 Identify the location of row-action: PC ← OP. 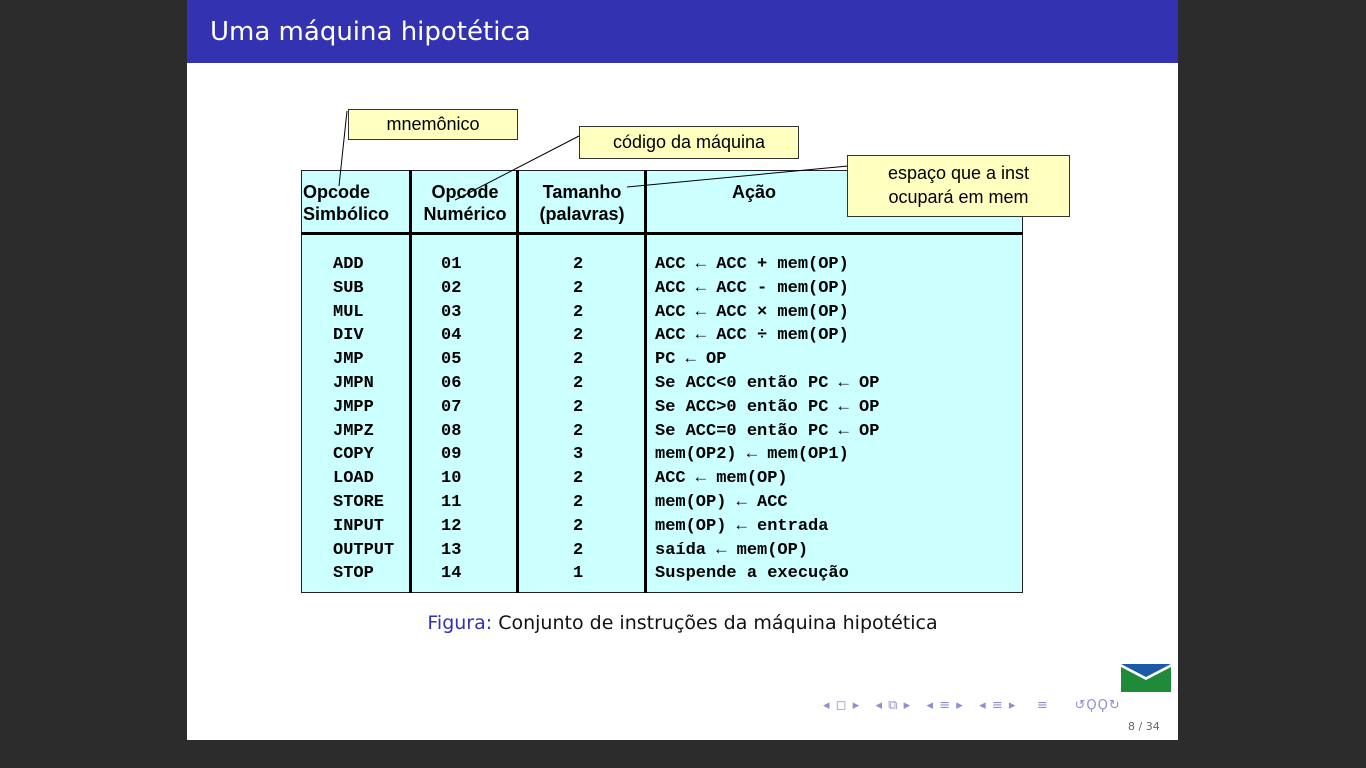
(691, 359).